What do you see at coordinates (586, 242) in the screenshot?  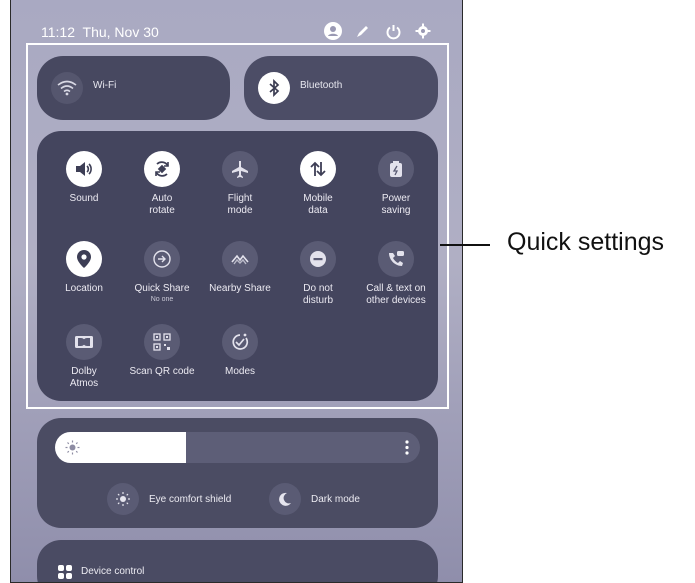 I see `callout-label: Quick settings` at bounding box center [586, 242].